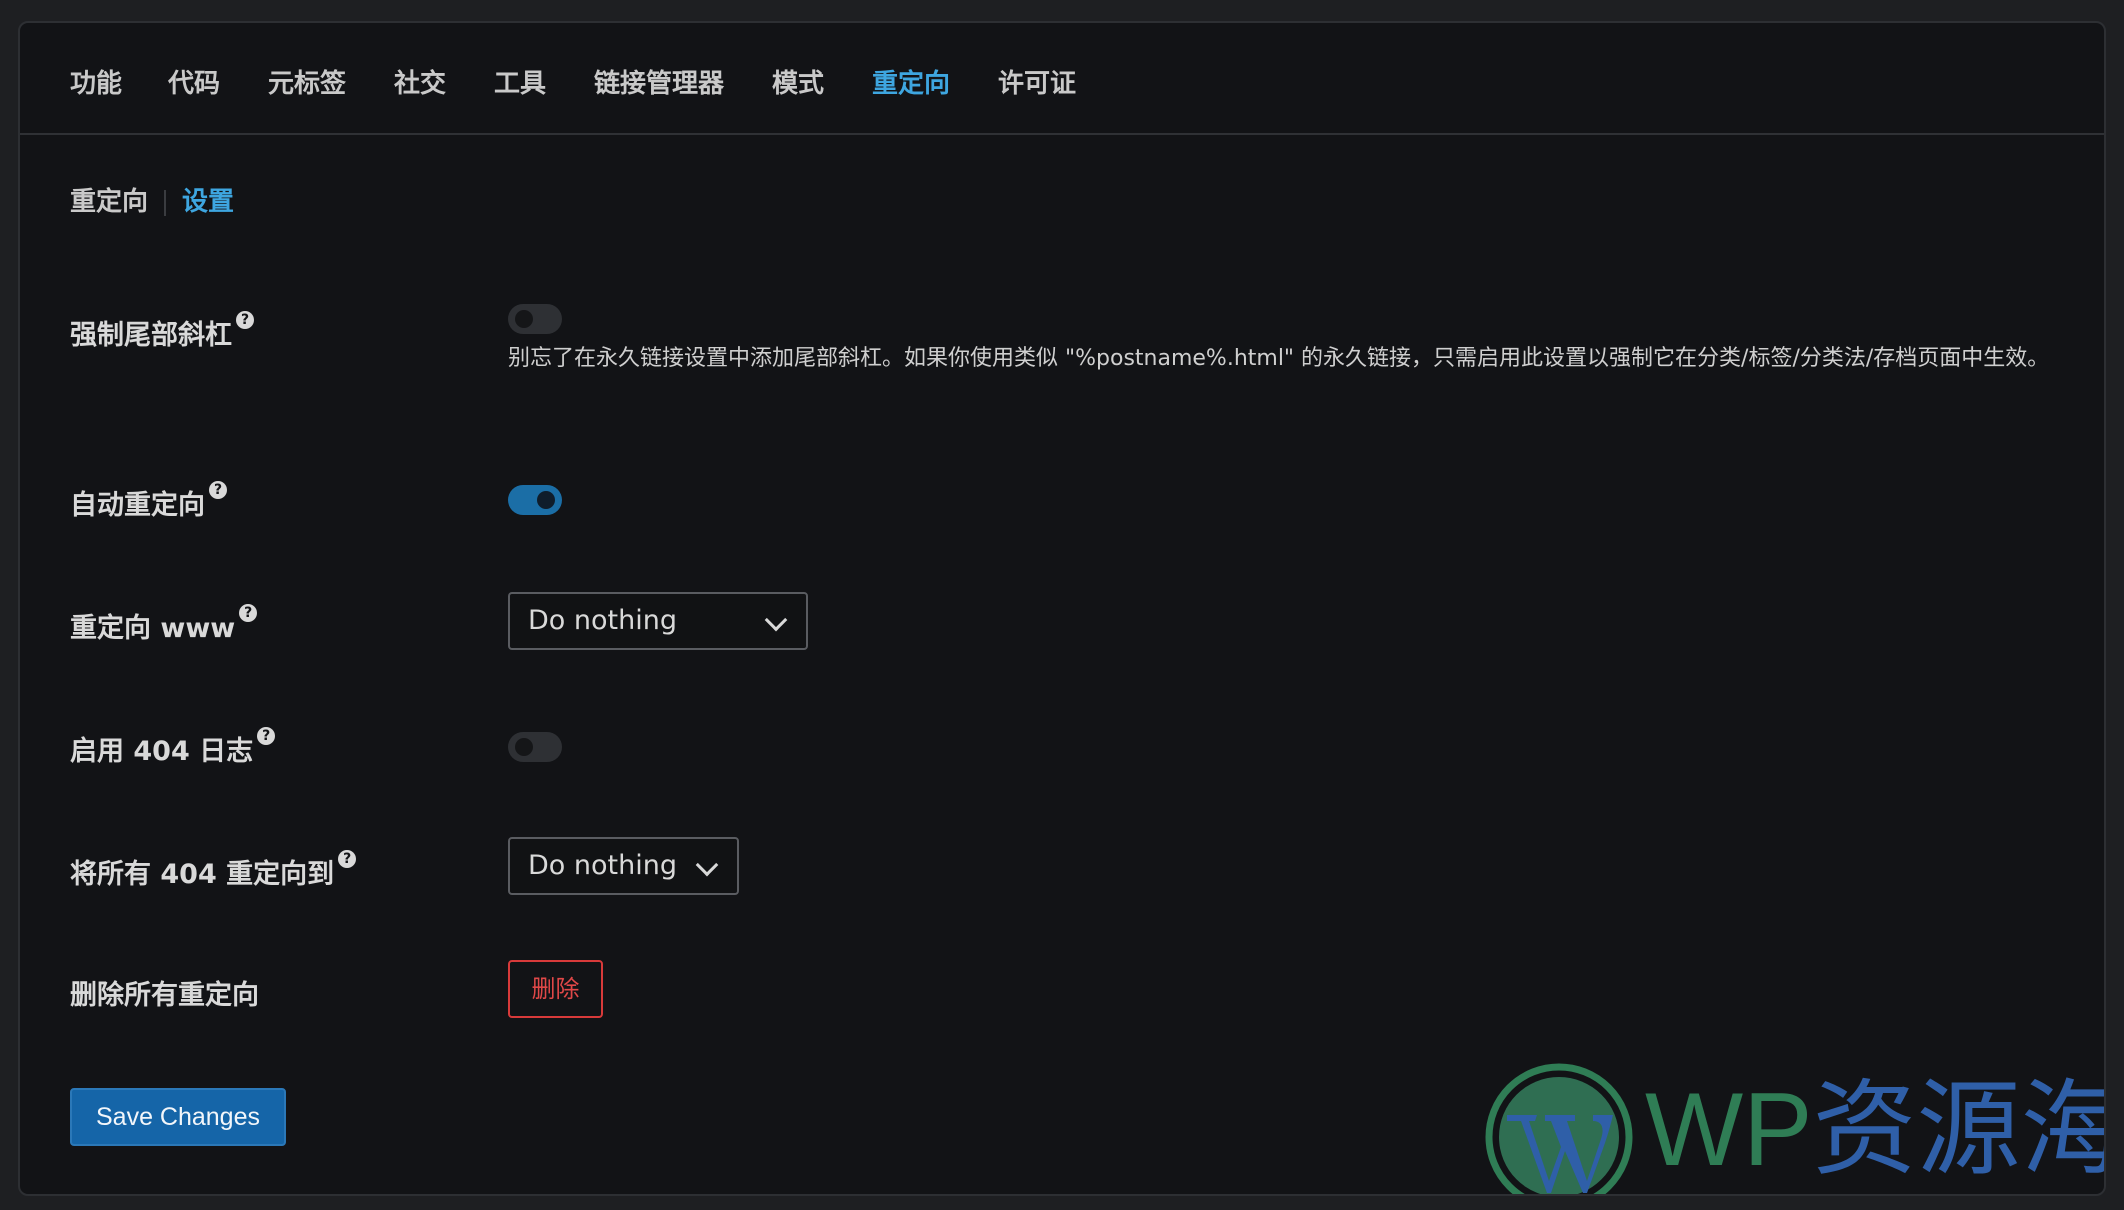 The image size is (2124, 1210). I want to click on subnav-settings: 设置, so click(208, 202).